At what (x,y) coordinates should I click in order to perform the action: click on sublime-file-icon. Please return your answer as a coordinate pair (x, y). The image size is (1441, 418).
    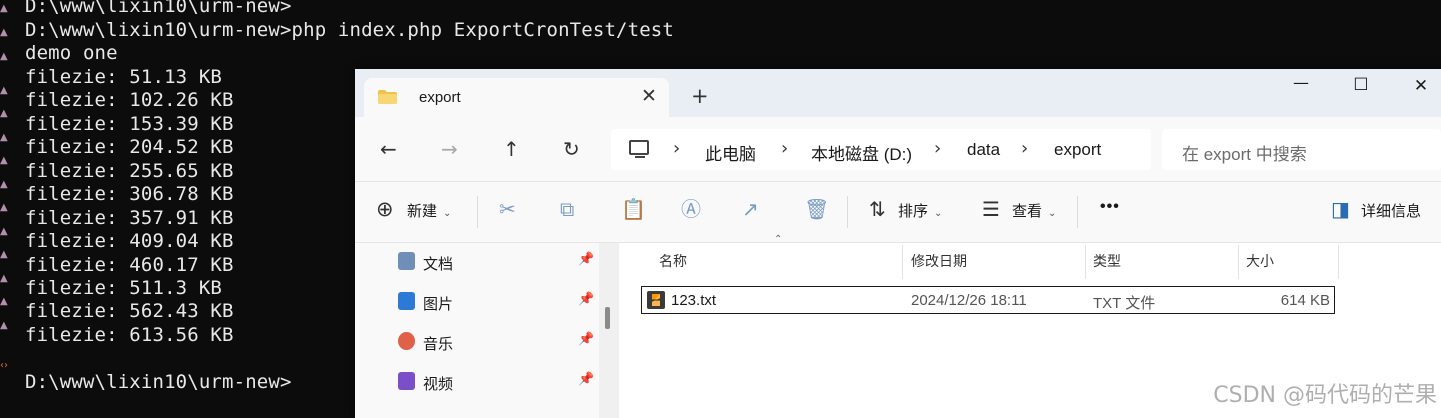
    Looking at the image, I should click on (656, 300).